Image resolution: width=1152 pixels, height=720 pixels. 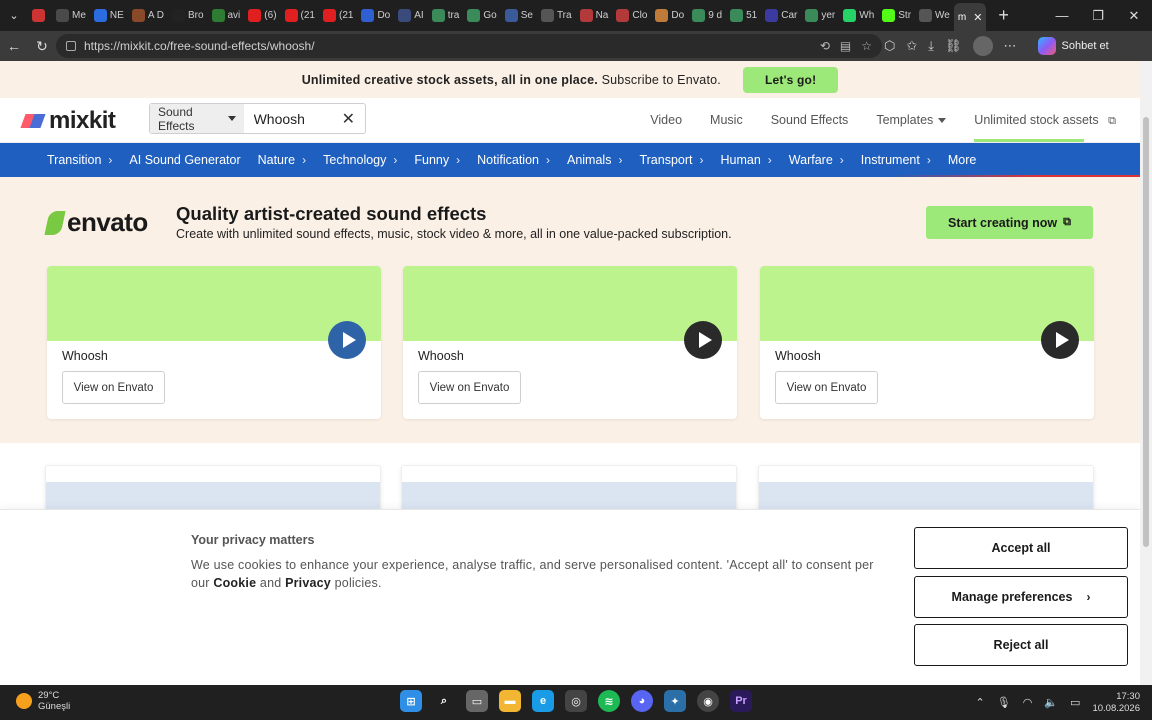 What do you see at coordinates (594, 160) in the screenshot?
I see `category-animals: Animals ›` at bounding box center [594, 160].